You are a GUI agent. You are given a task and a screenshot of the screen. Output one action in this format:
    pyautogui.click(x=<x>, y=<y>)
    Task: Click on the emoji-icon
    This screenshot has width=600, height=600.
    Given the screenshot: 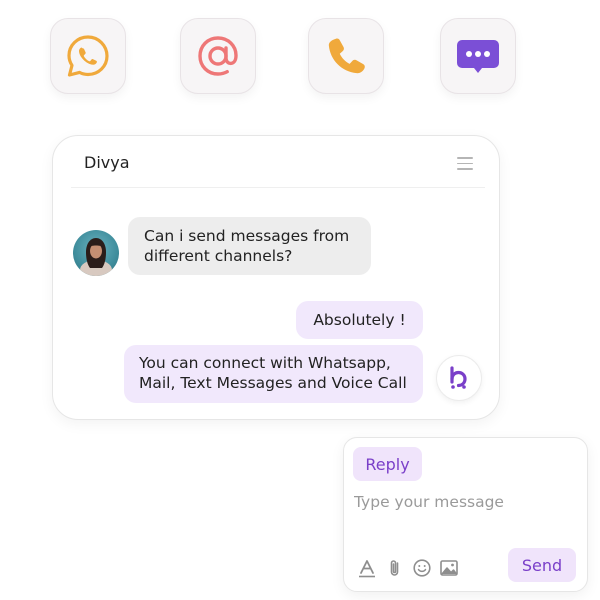 What is the action you would take?
    pyautogui.click(x=422, y=568)
    